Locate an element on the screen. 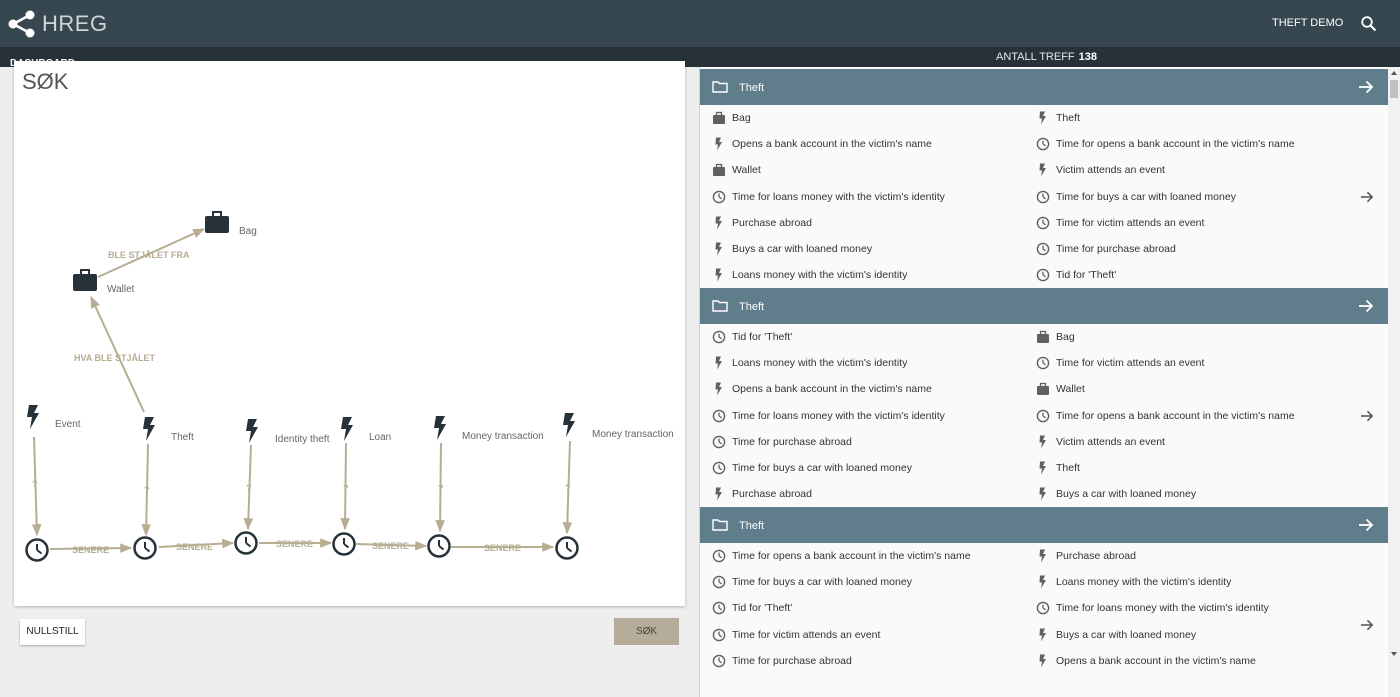  result-item-label: Loans money with the victim's identity is located at coordinates (820, 275).